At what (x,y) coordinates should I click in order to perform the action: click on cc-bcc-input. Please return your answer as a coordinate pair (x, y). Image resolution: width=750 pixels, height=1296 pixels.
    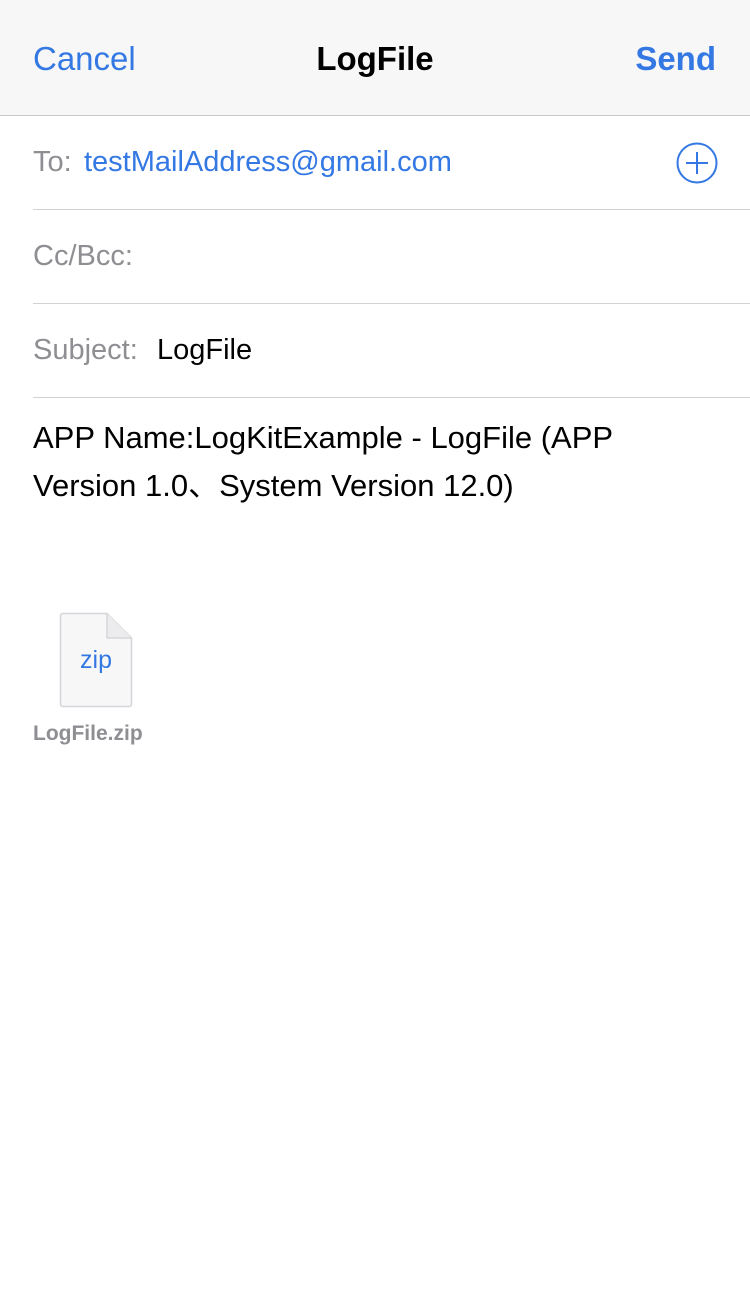
    Looking at the image, I should click on (417, 256).